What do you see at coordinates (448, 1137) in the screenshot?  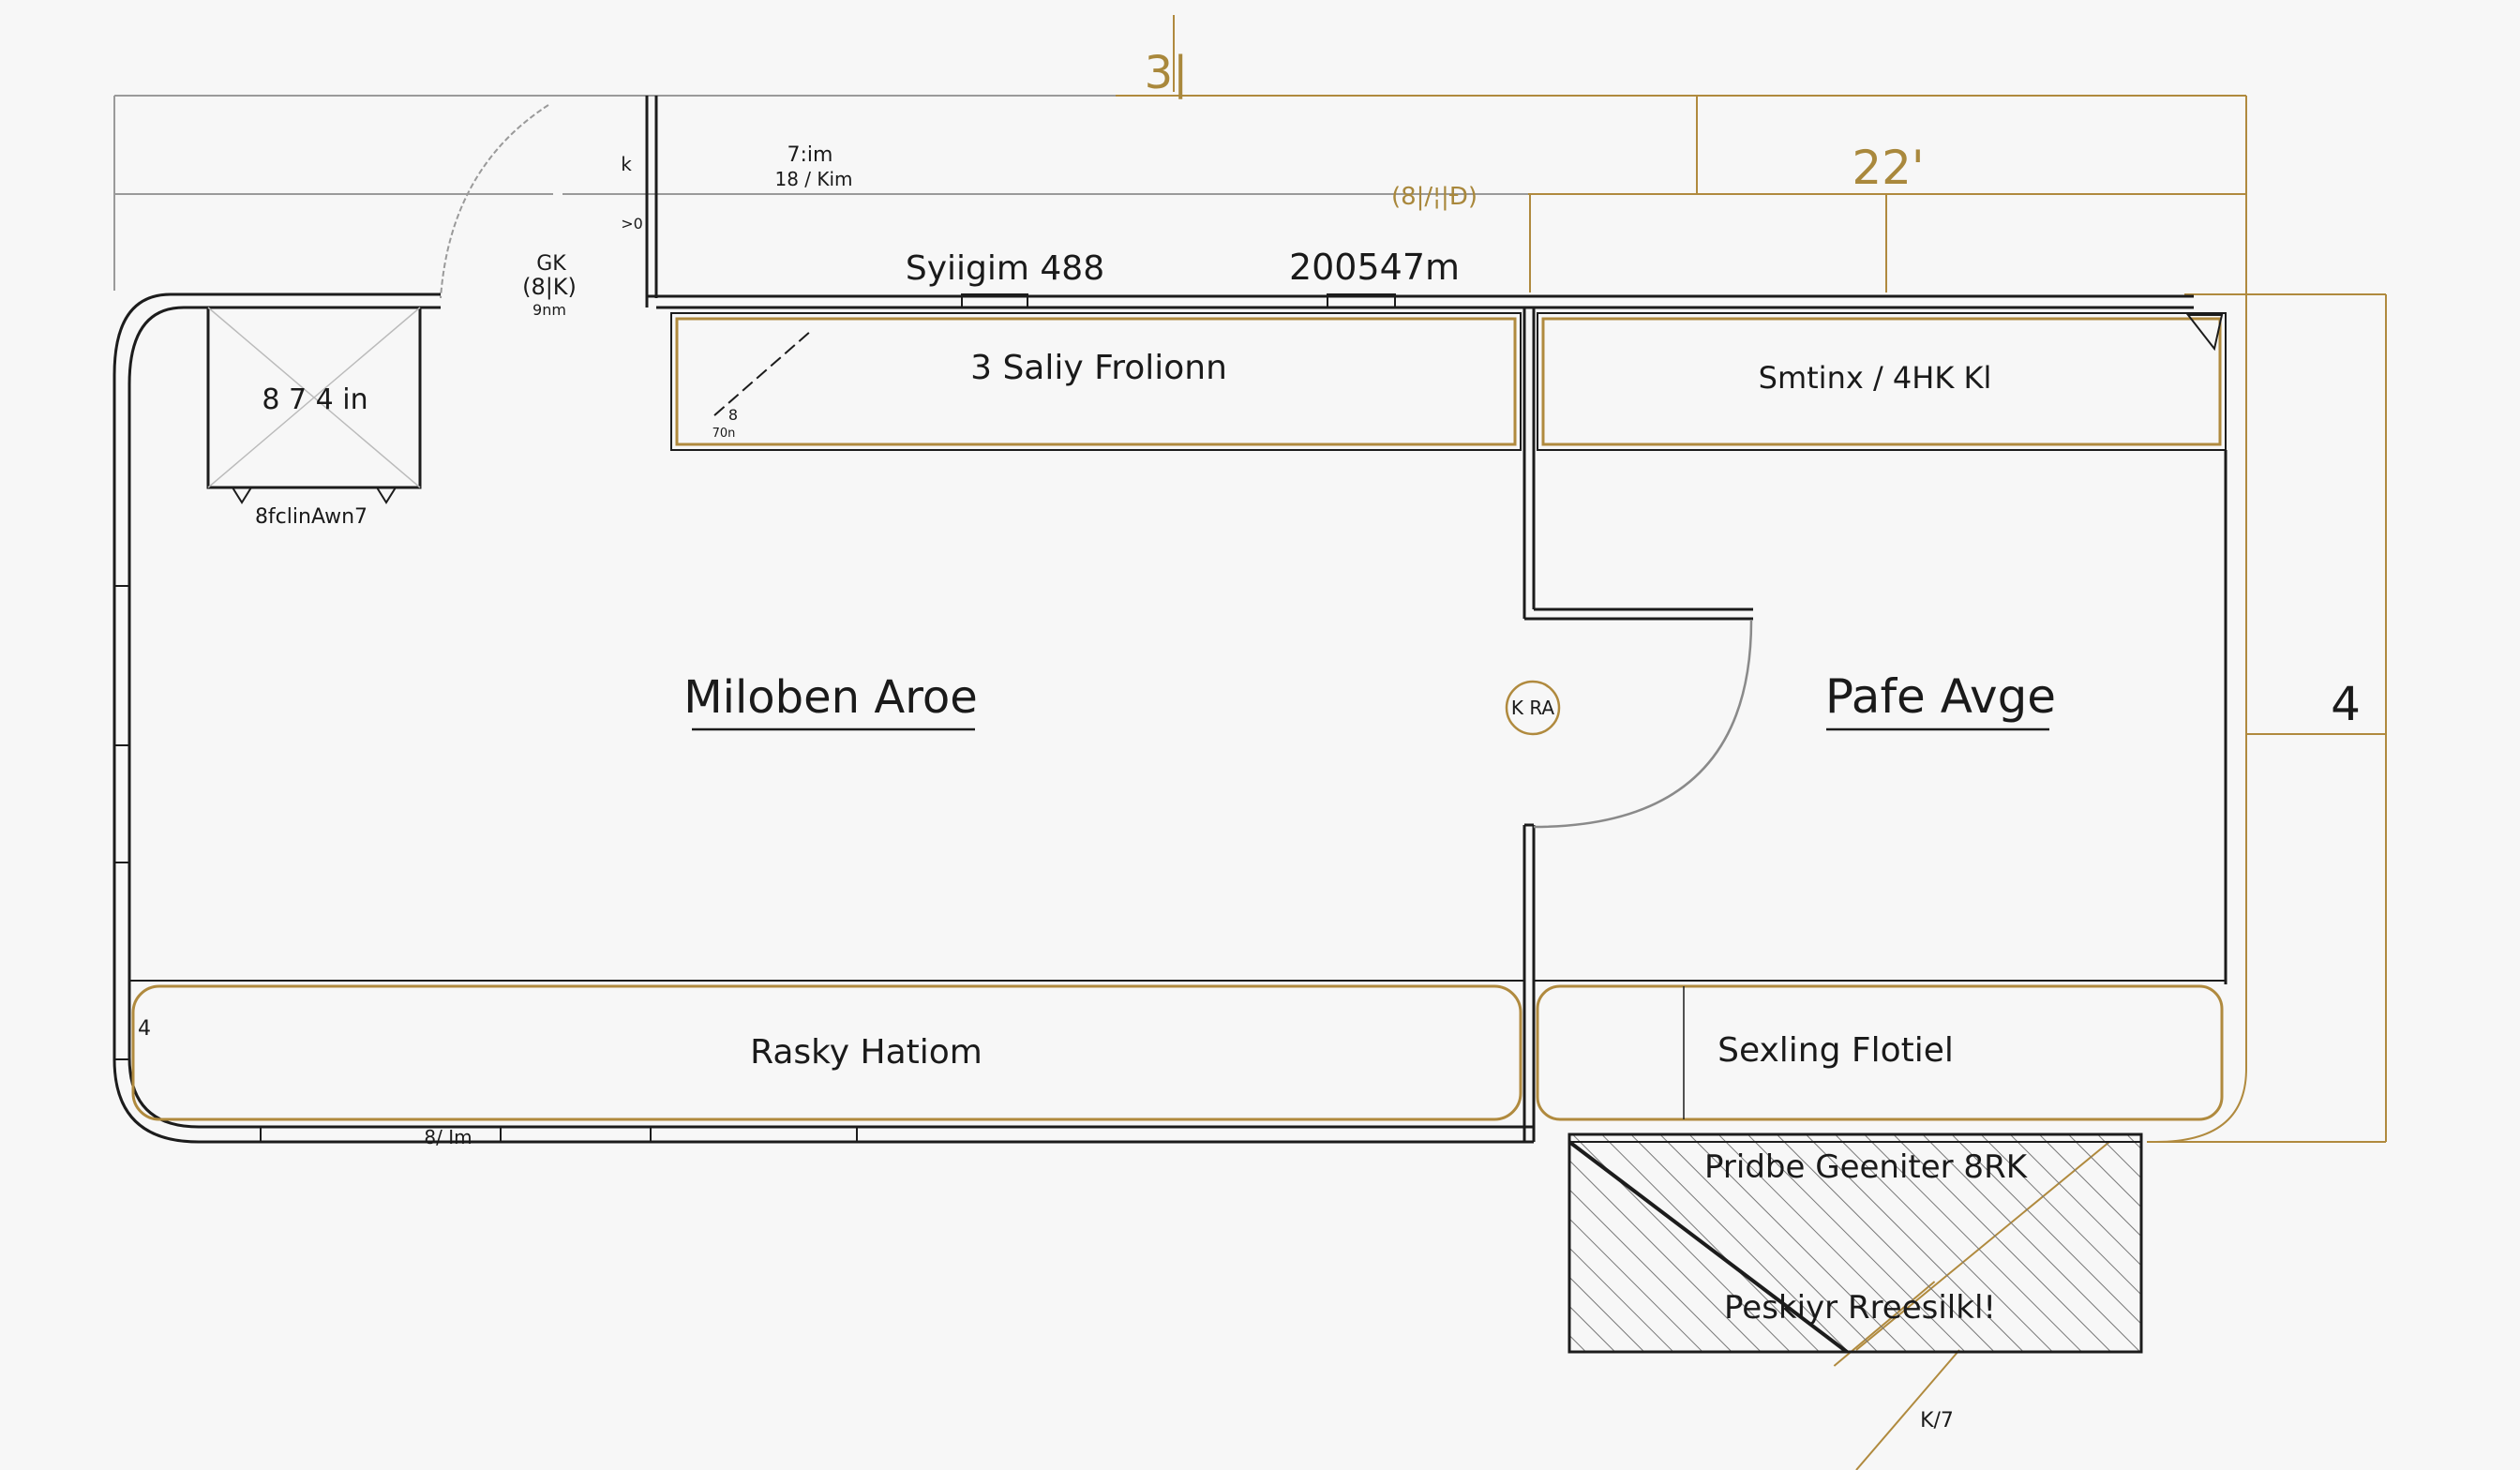 I see `dim-bottom-small: 8/ Im` at bounding box center [448, 1137].